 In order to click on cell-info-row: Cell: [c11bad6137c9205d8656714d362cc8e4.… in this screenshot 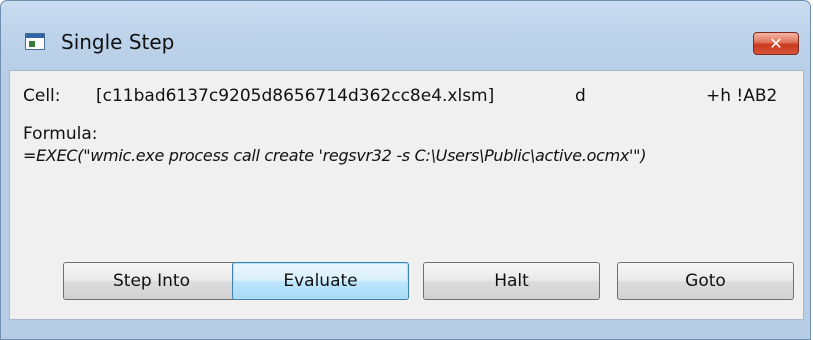, I will do `click(413, 98)`.